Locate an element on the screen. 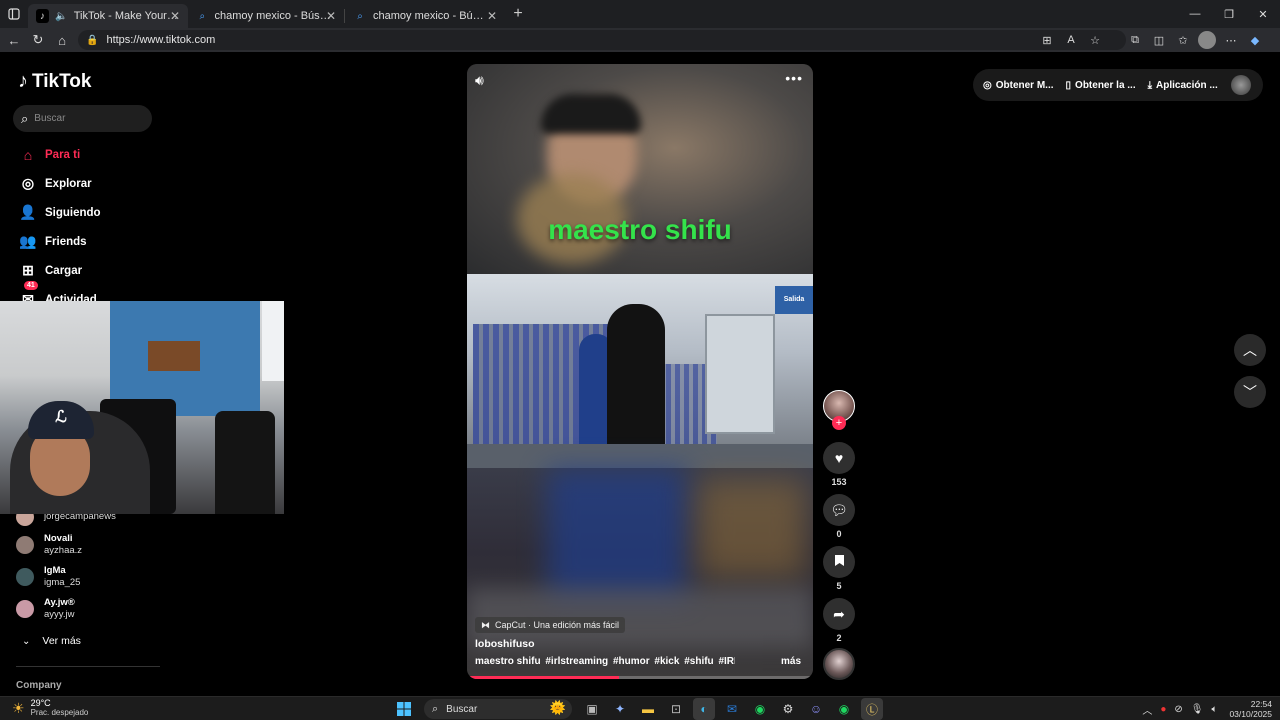 This screenshot has height=720, width=1280. tab-actions-icon is located at coordinates (14, 14).